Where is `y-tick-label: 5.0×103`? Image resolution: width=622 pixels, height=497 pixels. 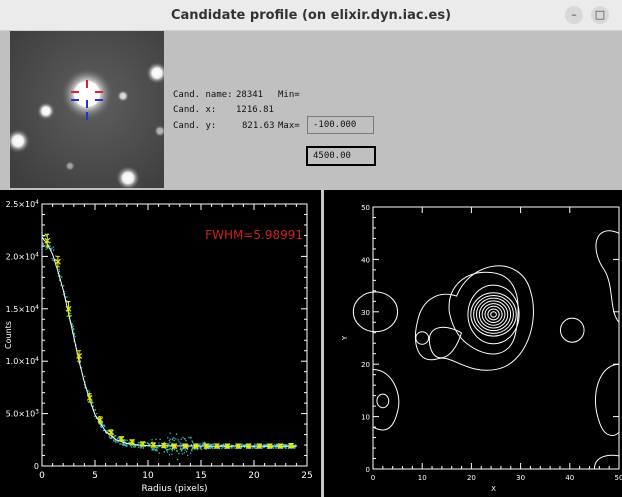 y-tick-label: 5.0×103 is located at coordinates (23, 414).